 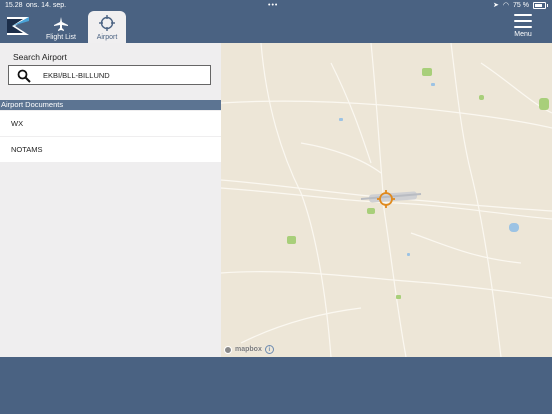 I want to click on battery-icon, so click(x=540, y=5).